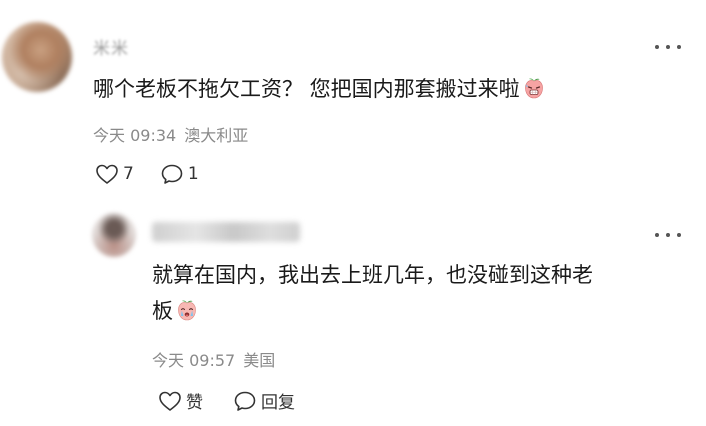 This screenshot has width=706, height=426. Describe the element at coordinates (194, 403) in the screenshot. I see `reply-like-label: 赞` at that location.